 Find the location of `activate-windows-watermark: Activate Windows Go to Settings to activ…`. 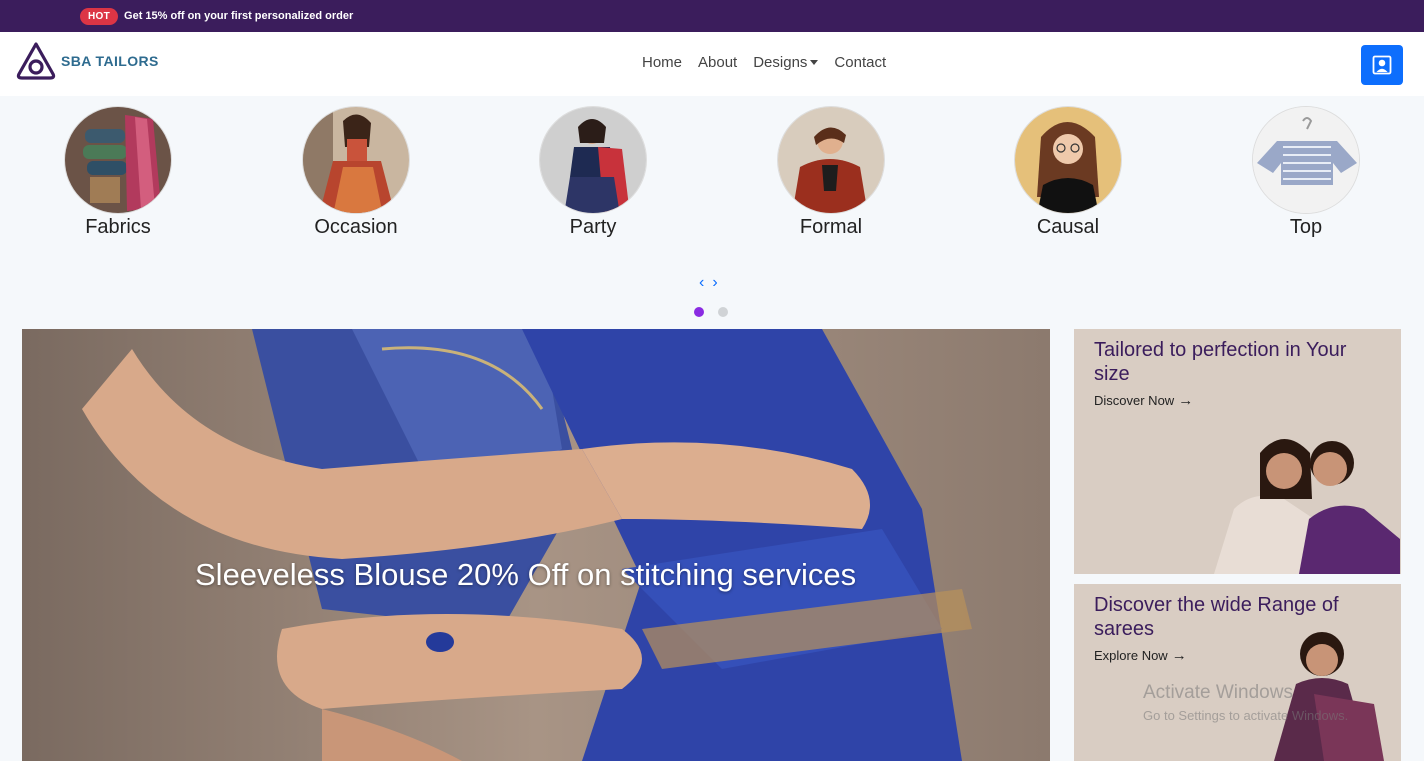

activate-windows-watermark: Activate Windows Go to Settings to activ… is located at coordinates (1245, 702).